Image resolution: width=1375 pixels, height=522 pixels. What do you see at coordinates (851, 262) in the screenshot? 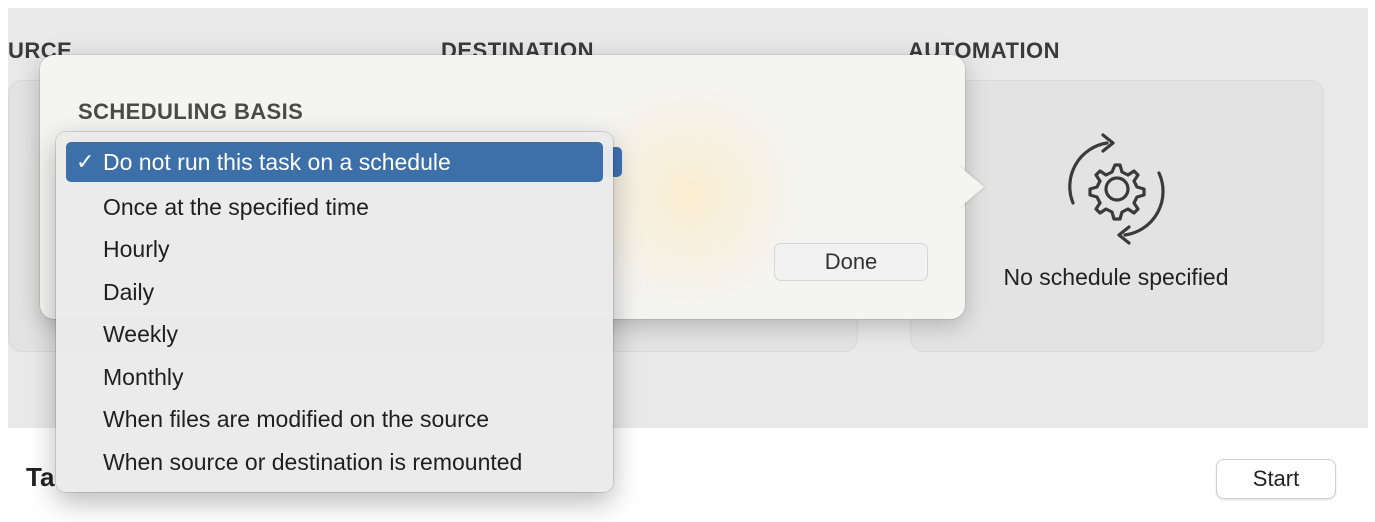
I see `done-button: Done` at bounding box center [851, 262].